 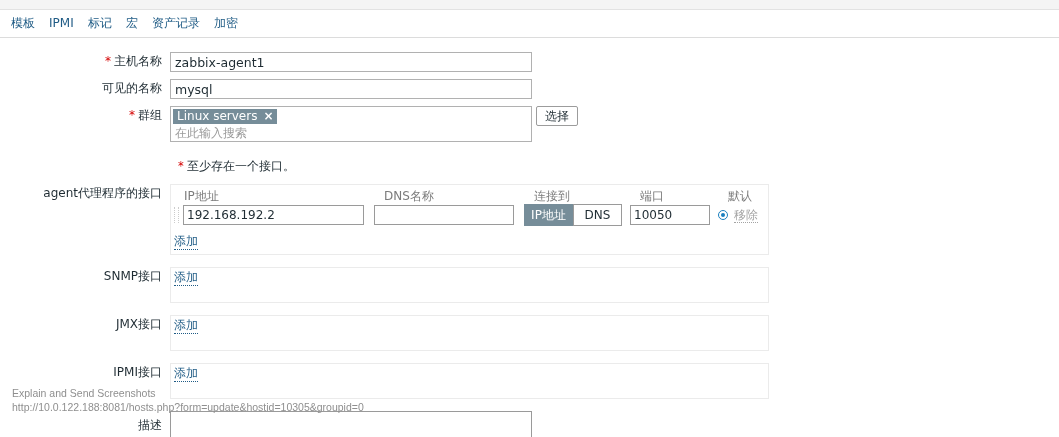 I want to click on overlay-title: Explain and Send Screenshots, so click(x=84, y=393).